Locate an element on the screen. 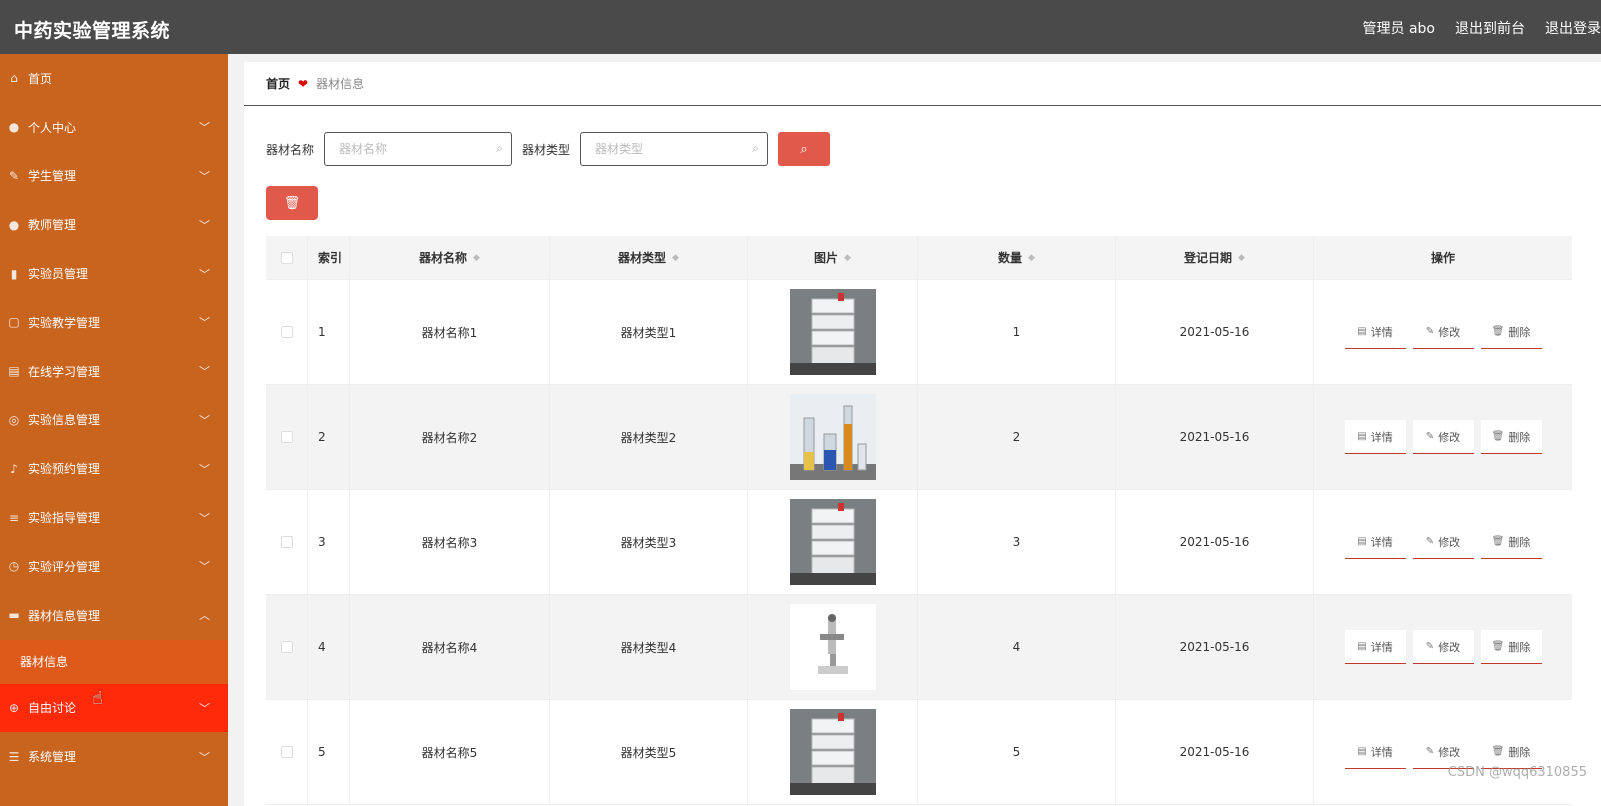 The image size is (1601, 806). header-picture: 图片 ◆ is located at coordinates (833, 257).